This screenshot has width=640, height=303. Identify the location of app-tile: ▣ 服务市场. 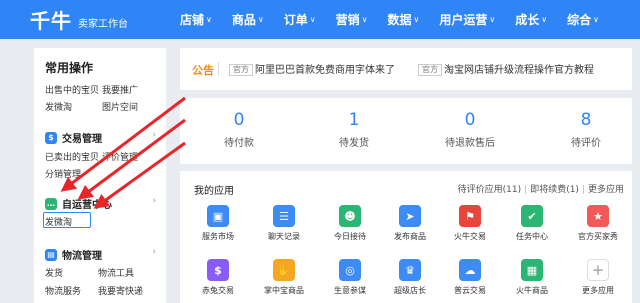
(218, 223).